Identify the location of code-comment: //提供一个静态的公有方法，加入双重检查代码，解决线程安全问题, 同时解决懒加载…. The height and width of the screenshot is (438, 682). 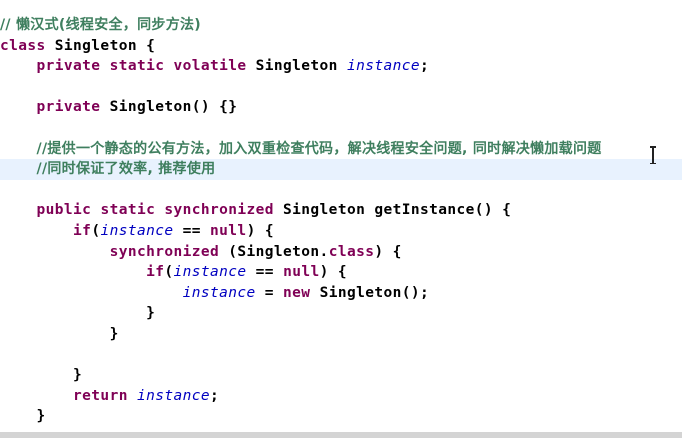
(319, 148).